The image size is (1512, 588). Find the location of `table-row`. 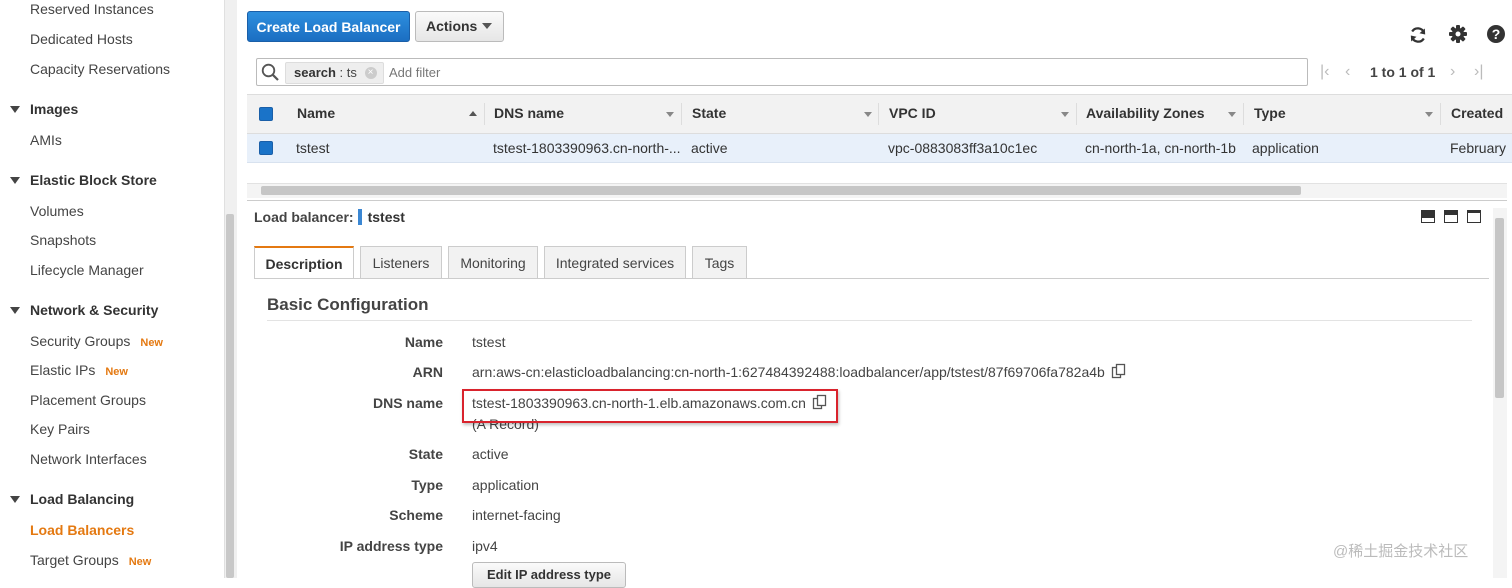

table-row is located at coordinates (879, 148).